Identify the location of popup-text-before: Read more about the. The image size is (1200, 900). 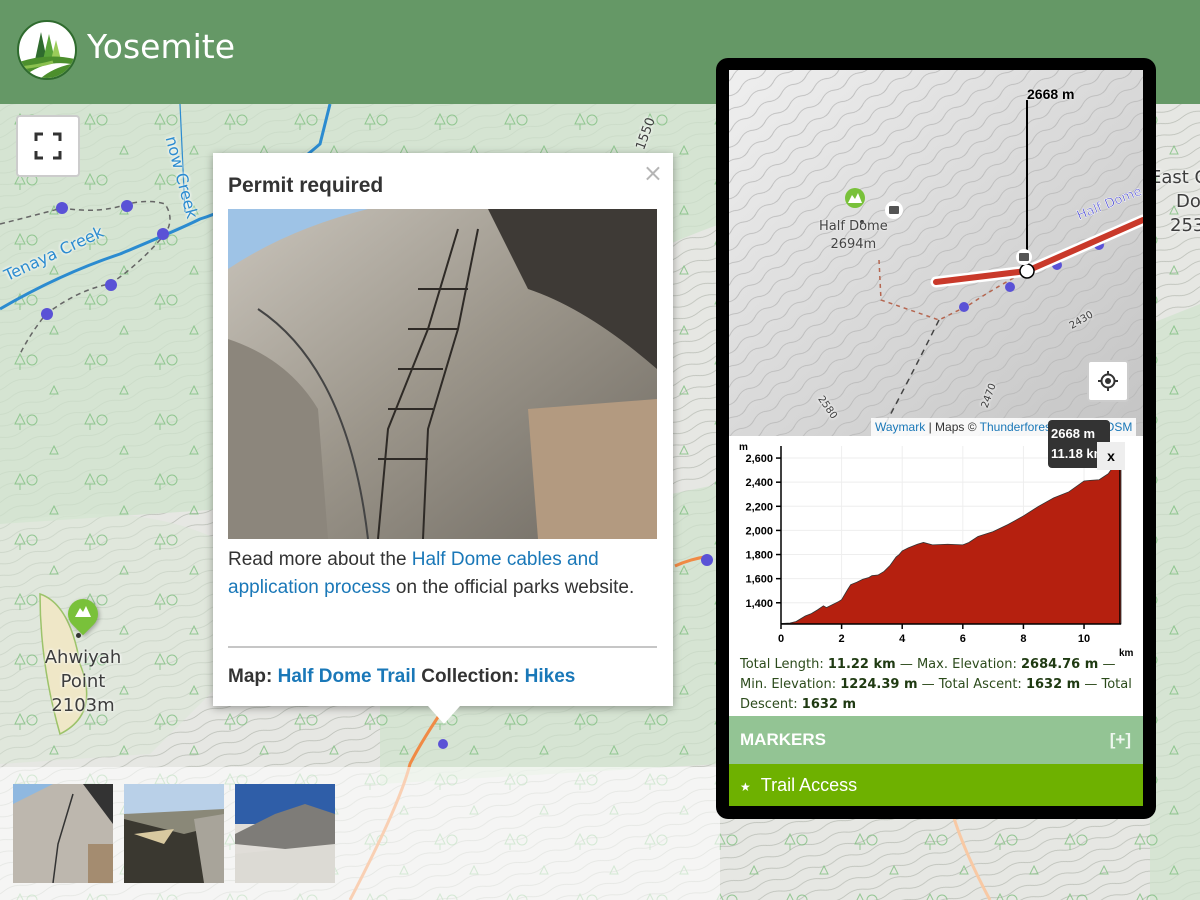
(320, 559).